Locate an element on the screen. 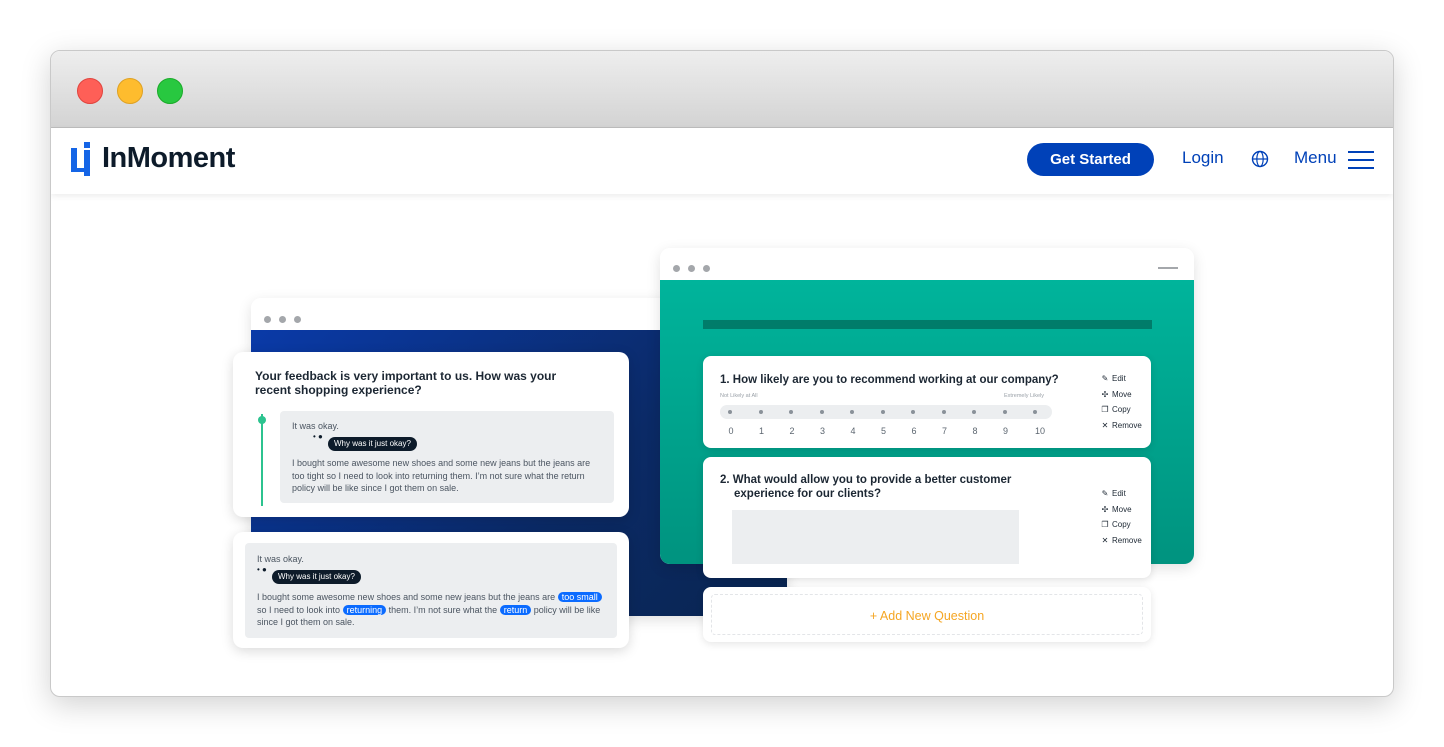 Image resolution: width=1444 pixels, height=747 pixels. scale-number: 1 is located at coordinates (761, 431).